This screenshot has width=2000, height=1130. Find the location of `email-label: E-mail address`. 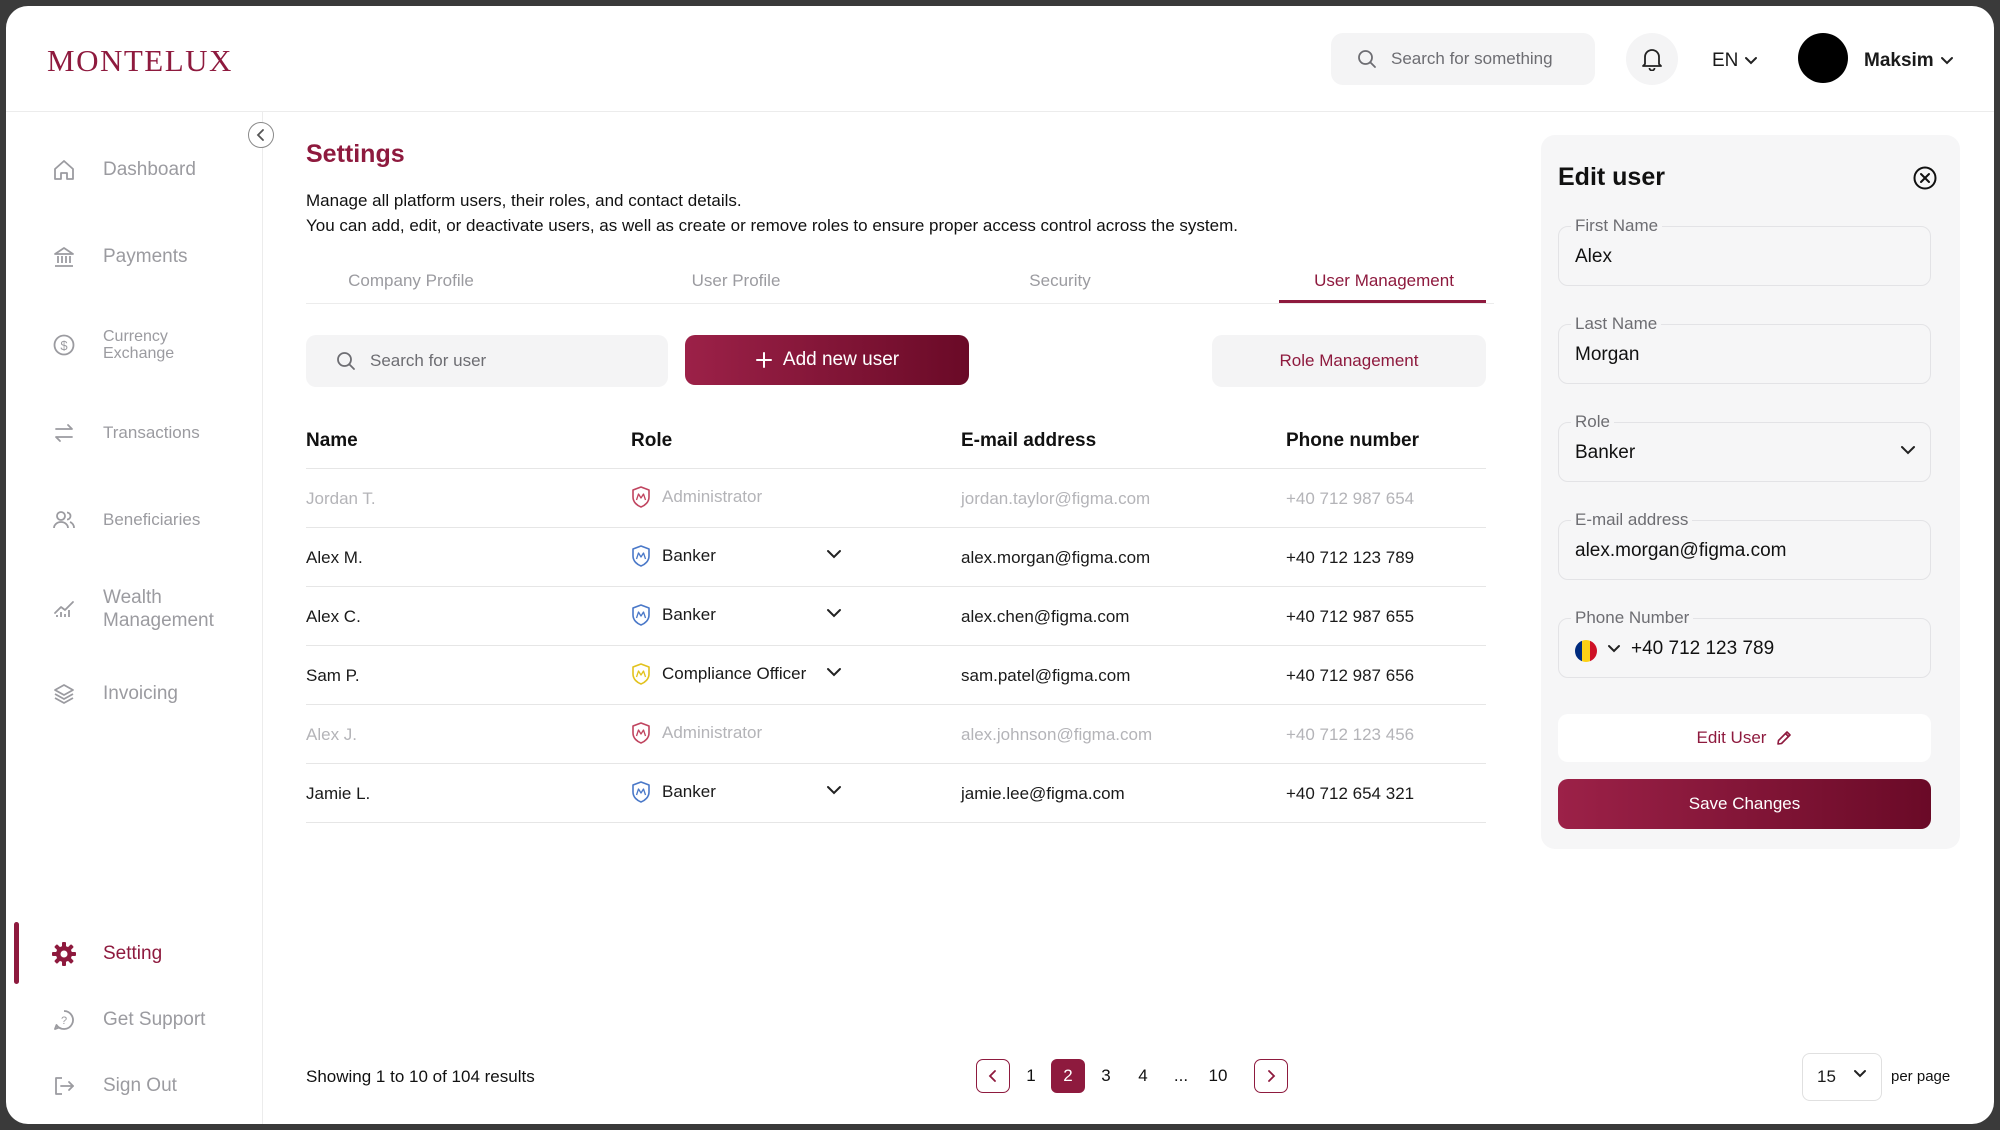

email-label: E-mail address is located at coordinates (1632, 520).